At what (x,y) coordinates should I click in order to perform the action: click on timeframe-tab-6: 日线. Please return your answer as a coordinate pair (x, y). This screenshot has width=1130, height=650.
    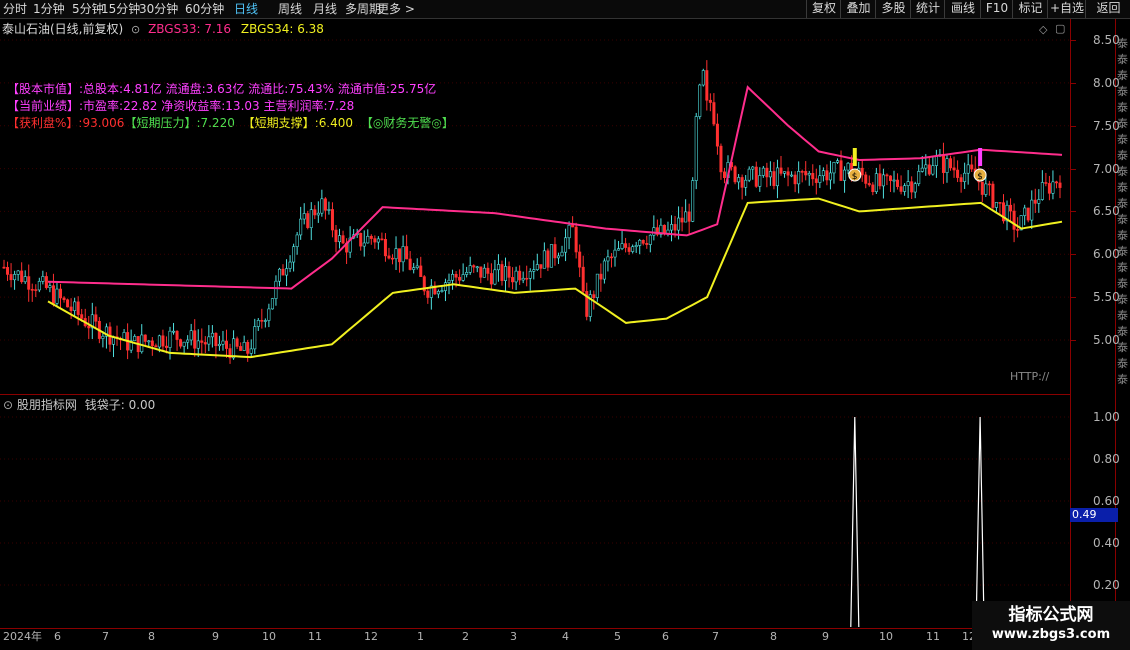
    Looking at the image, I should click on (246, 9).